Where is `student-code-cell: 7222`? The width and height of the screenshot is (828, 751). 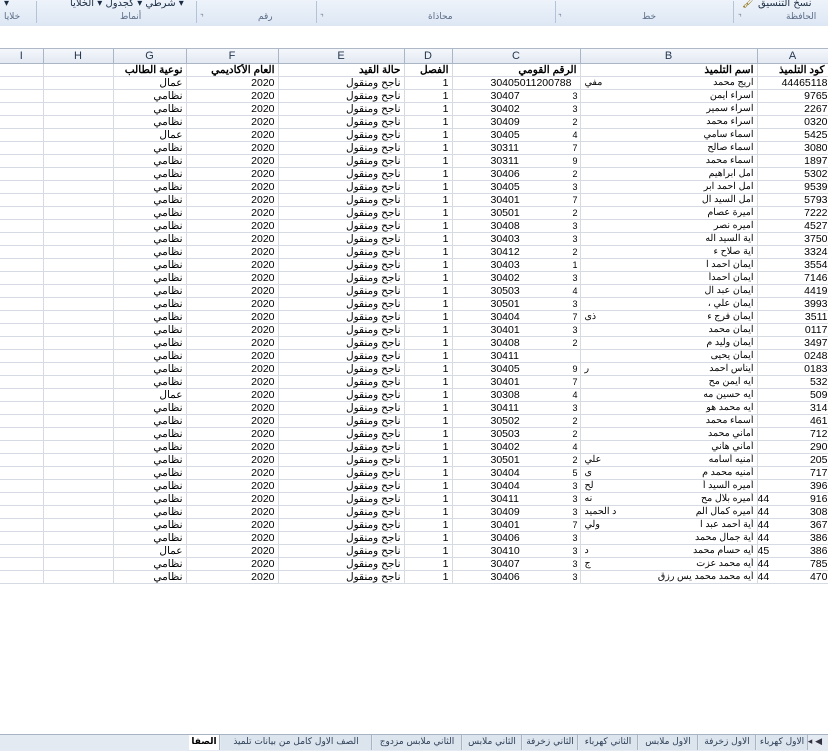 student-code-cell: 7222 is located at coordinates (792, 213).